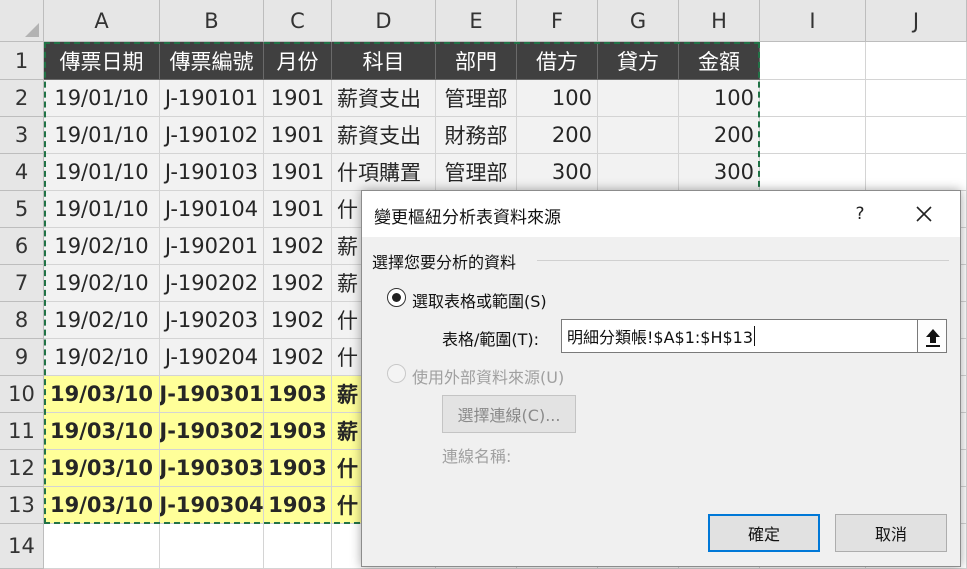  Describe the element at coordinates (813, 21) in the screenshot. I see `column-header-i: I` at that location.